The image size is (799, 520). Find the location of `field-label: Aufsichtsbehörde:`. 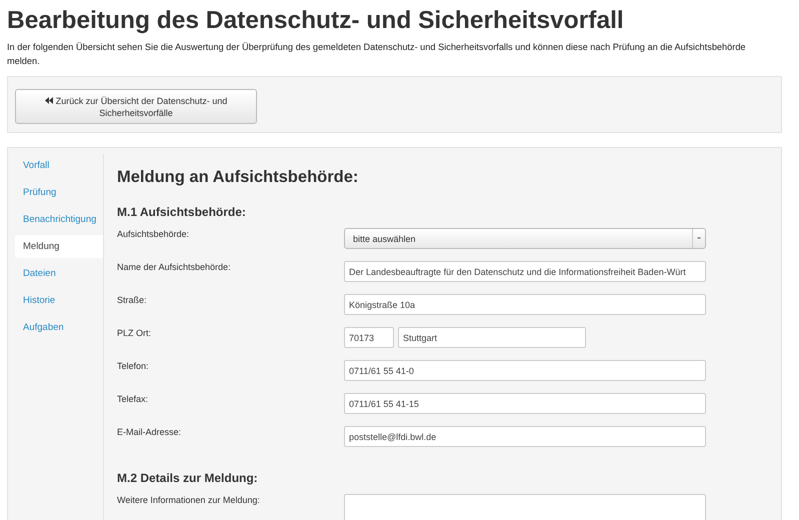

field-label: Aufsichtsbehörde: is located at coordinates (153, 233).